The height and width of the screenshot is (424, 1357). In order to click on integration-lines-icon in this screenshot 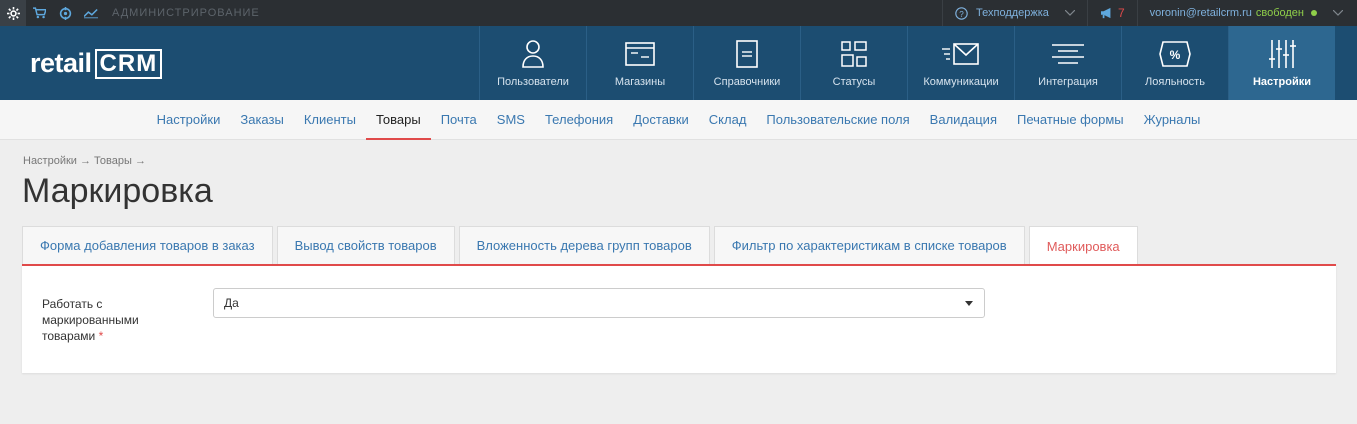, I will do `click(1068, 54)`.